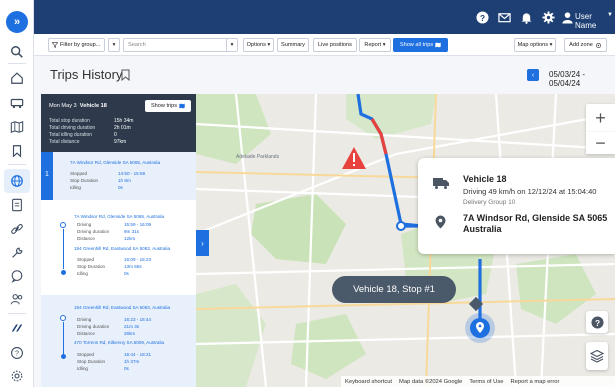 The image size is (615, 387). What do you see at coordinates (17, 181) in the screenshot?
I see `trips-globe-icon` at bounding box center [17, 181].